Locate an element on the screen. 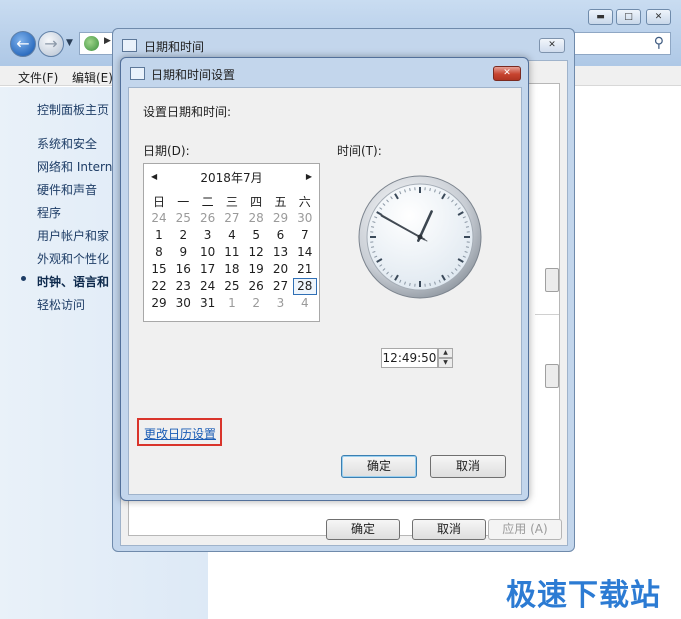  calendar-day: 19 is located at coordinates (256, 269).